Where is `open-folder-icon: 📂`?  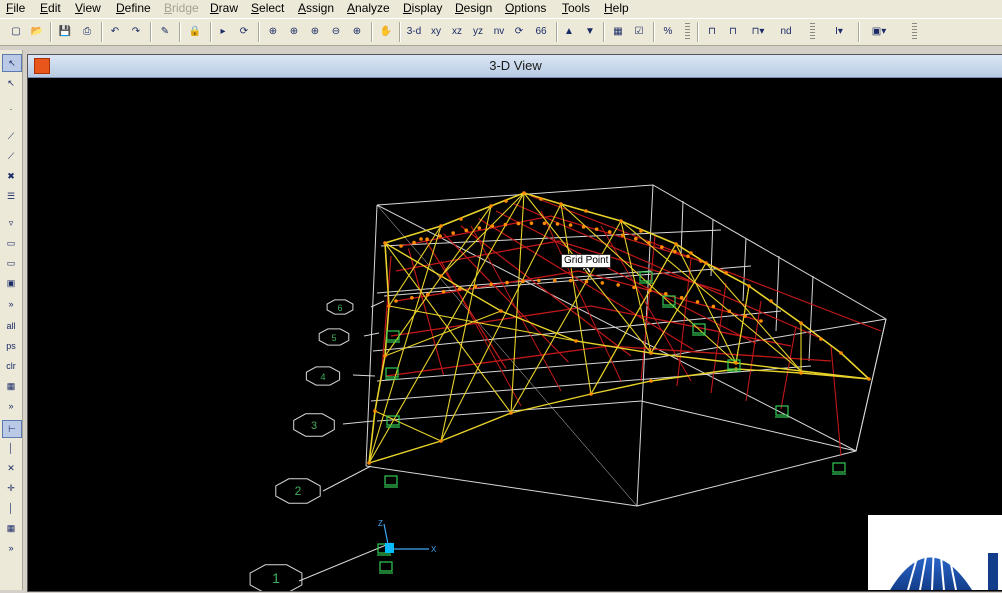
open-folder-icon: 📂 is located at coordinates (37, 32).